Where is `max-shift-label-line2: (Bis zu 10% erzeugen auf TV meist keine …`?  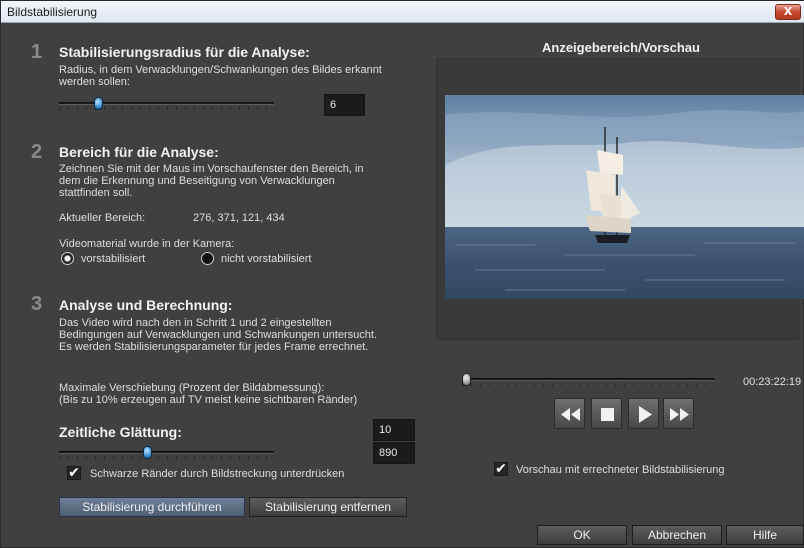
max-shift-label-line2: (Bis zu 10% erzeugen auf TV meist keine … is located at coordinates (208, 400).